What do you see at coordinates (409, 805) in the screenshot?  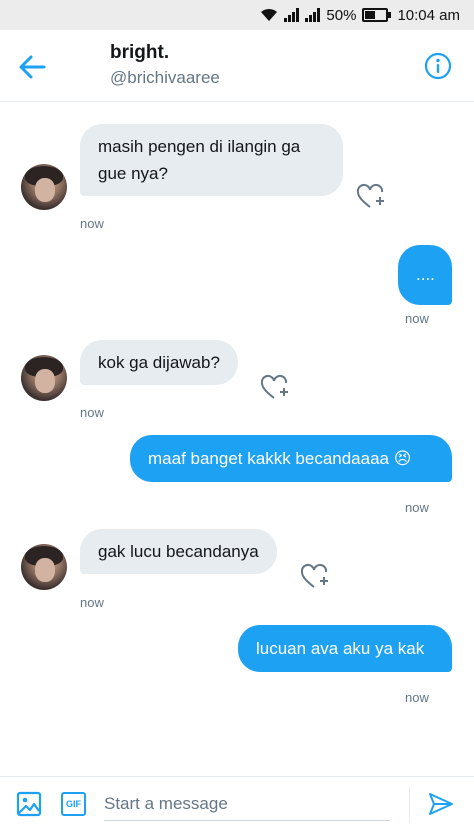 I see `divider` at bounding box center [409, 805].